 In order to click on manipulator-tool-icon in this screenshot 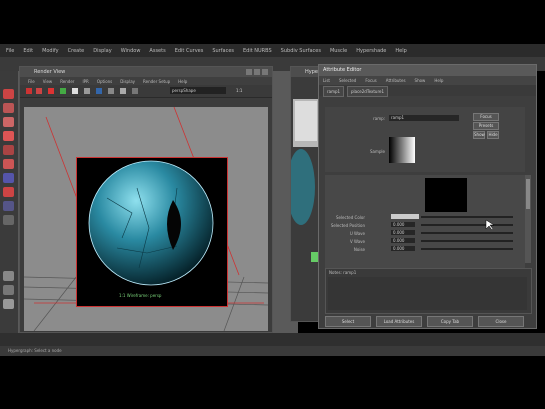, I will do `click(8, 178)`.